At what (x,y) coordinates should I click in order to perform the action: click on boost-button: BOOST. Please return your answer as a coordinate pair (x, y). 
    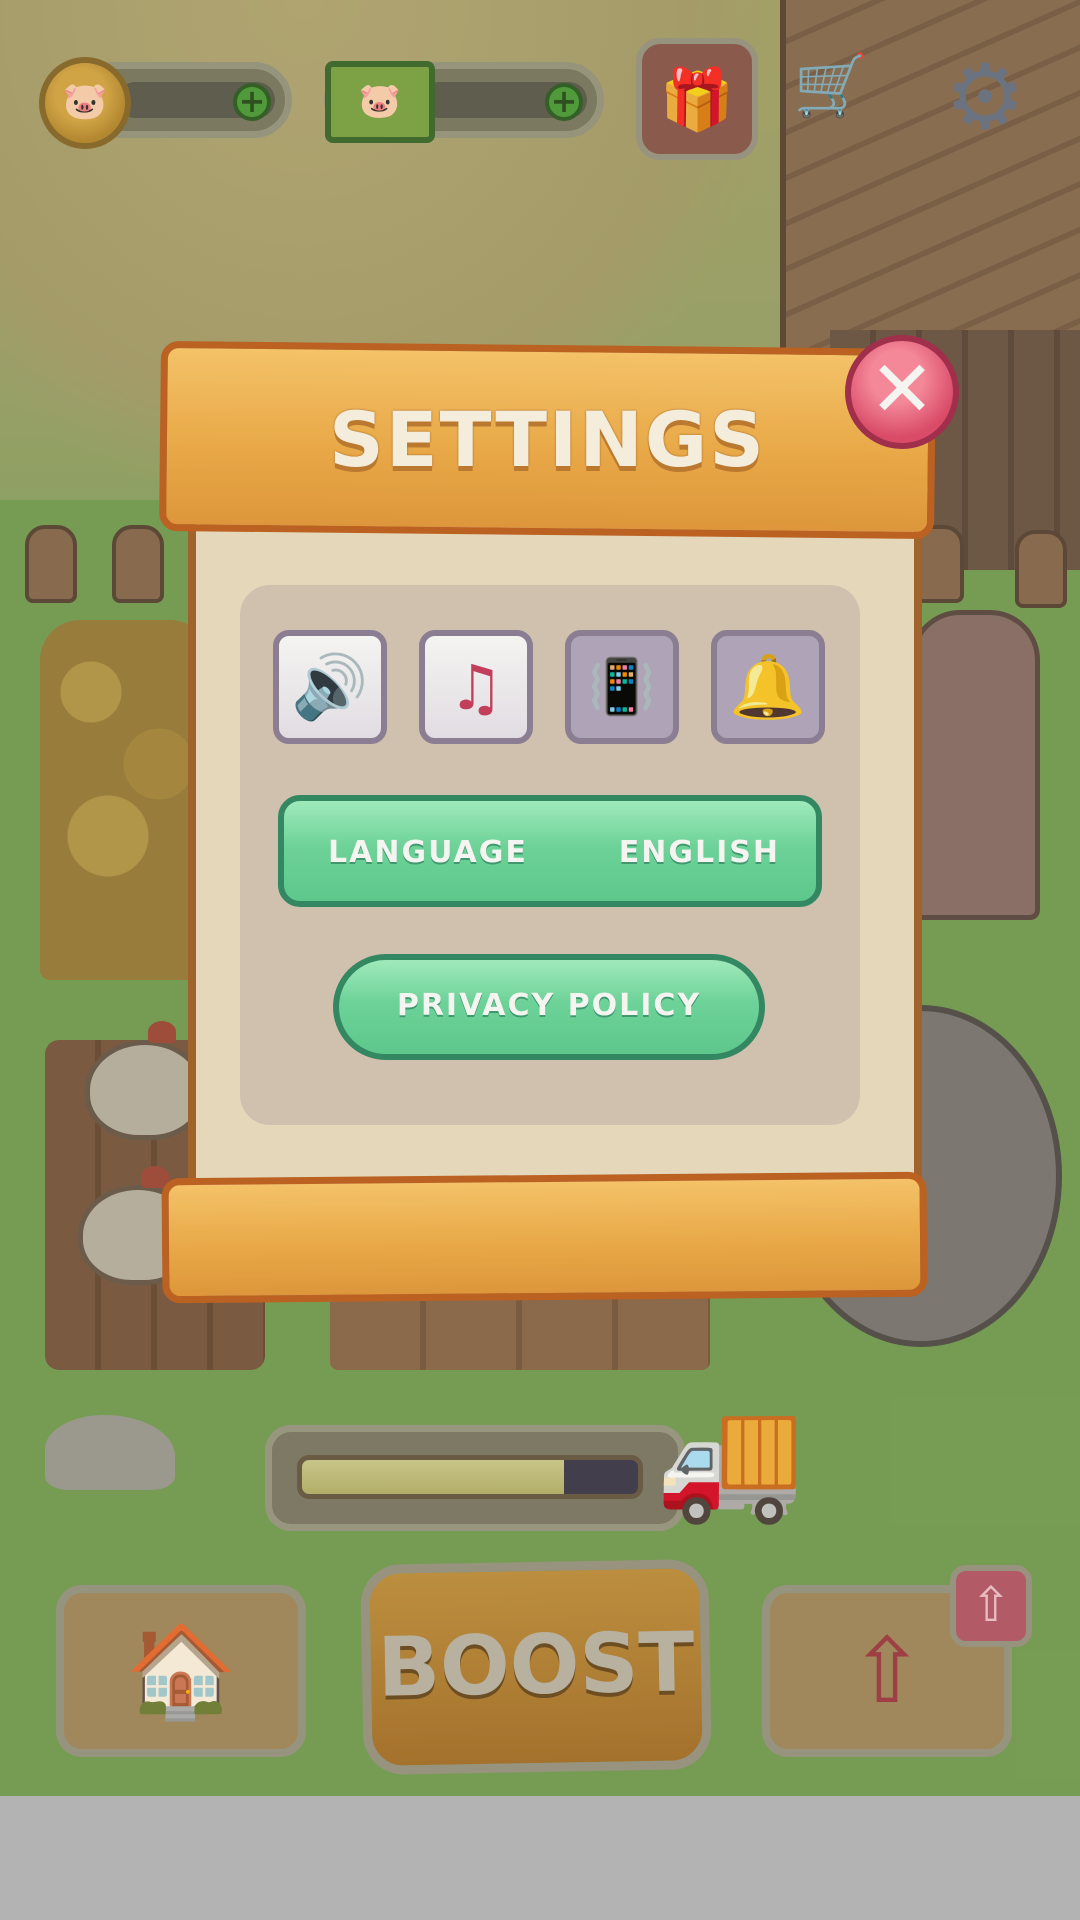
    Looking at the image, I should click on (536, 1667).